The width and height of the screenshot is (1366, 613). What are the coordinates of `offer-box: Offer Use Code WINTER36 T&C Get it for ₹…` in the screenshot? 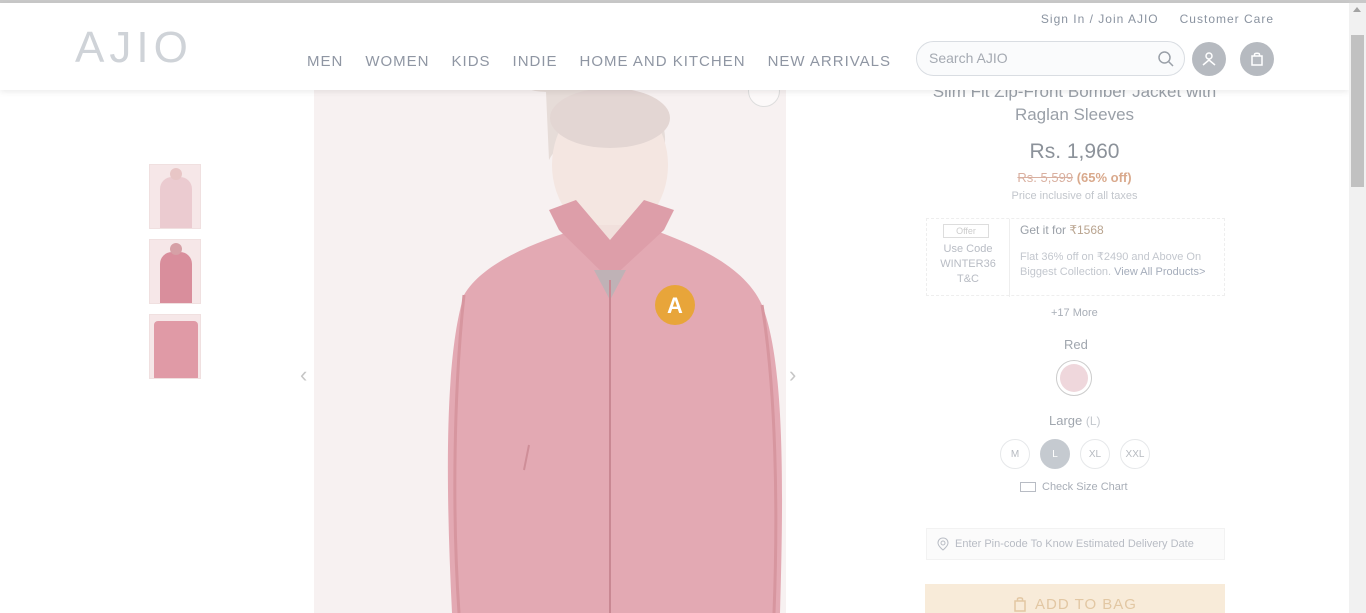 It's located at (1075, 257).